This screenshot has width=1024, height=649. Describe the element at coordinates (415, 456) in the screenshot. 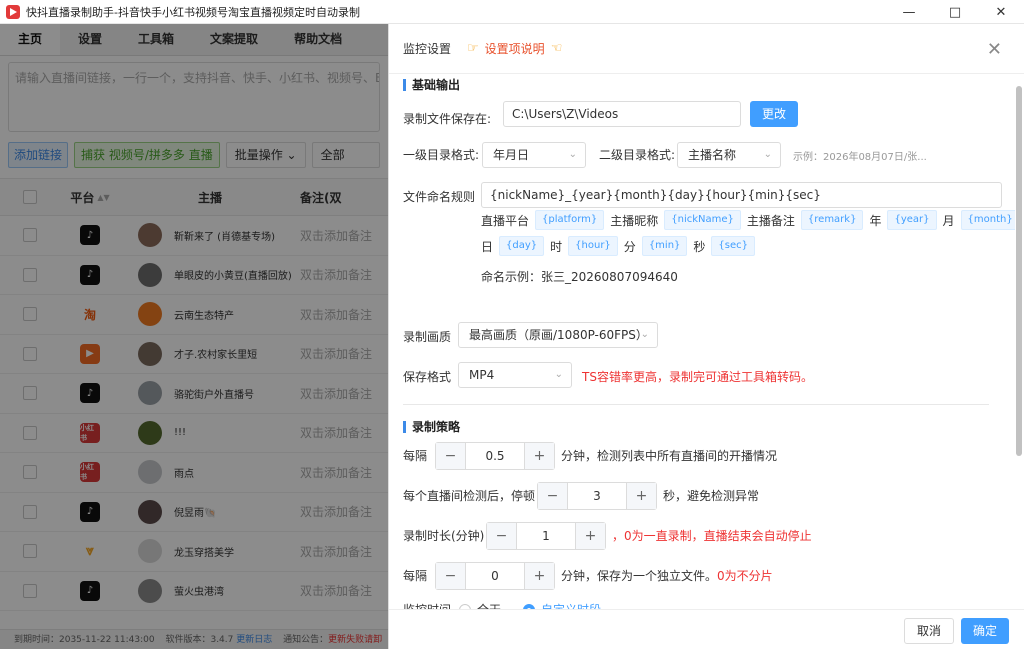

I see `interval-label: 每隔` at that location.